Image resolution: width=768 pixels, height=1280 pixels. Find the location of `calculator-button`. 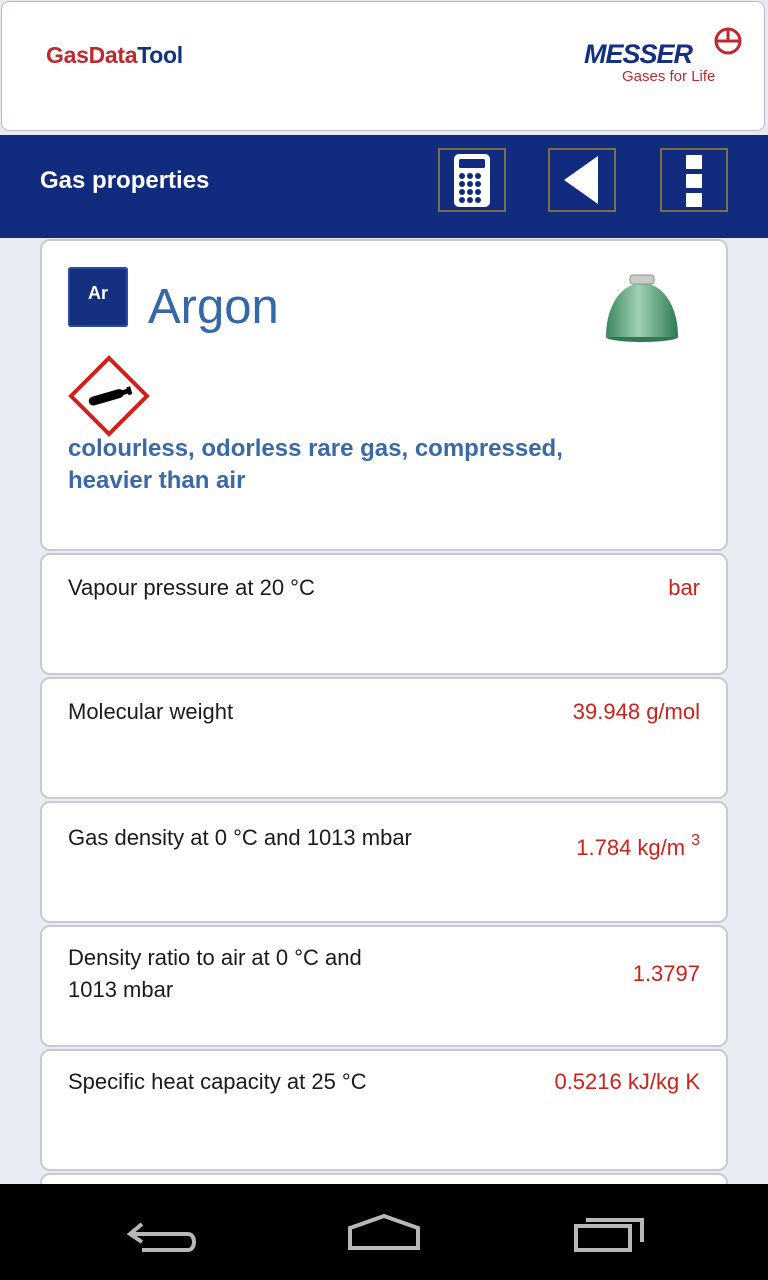

calculator-button is located at coordinates (472, 180).